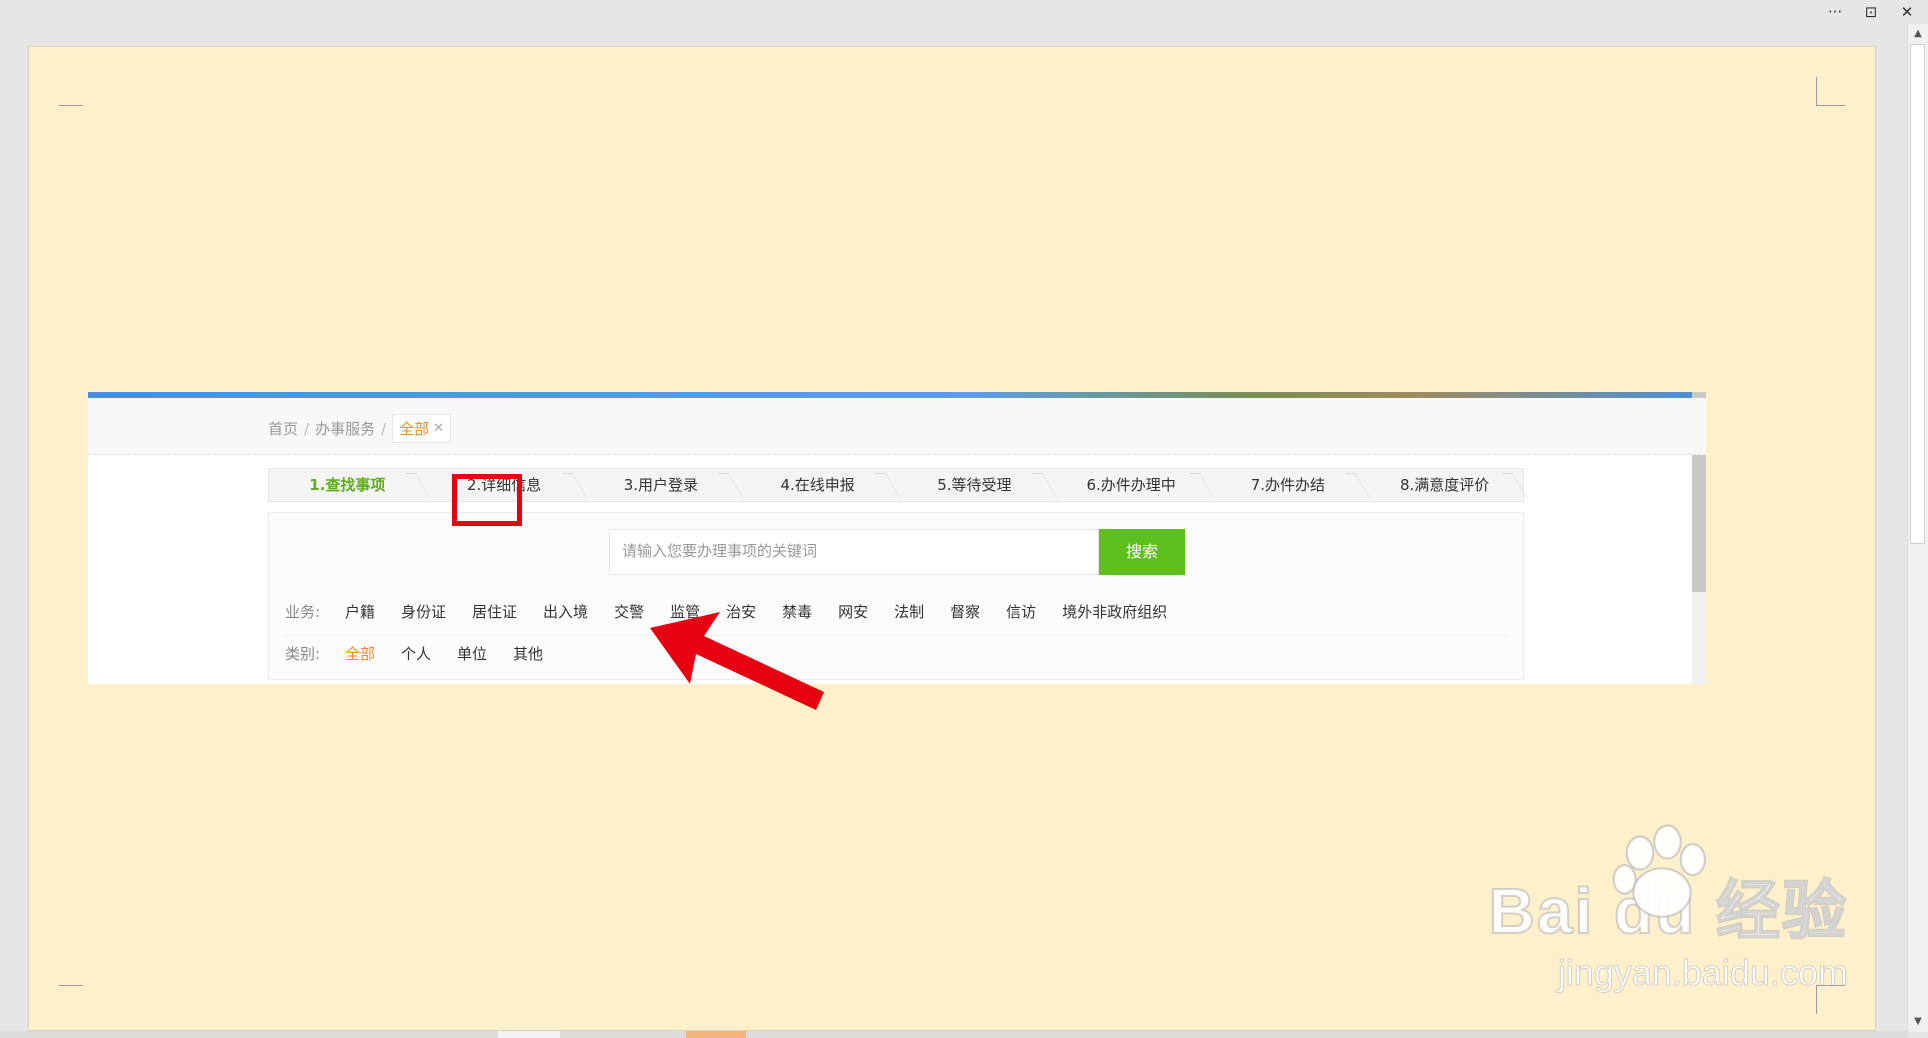  What do you see at coordinates (303, 612) in the screenshot?
I see `business-label: 业务:` at bounding box center [303, 612].